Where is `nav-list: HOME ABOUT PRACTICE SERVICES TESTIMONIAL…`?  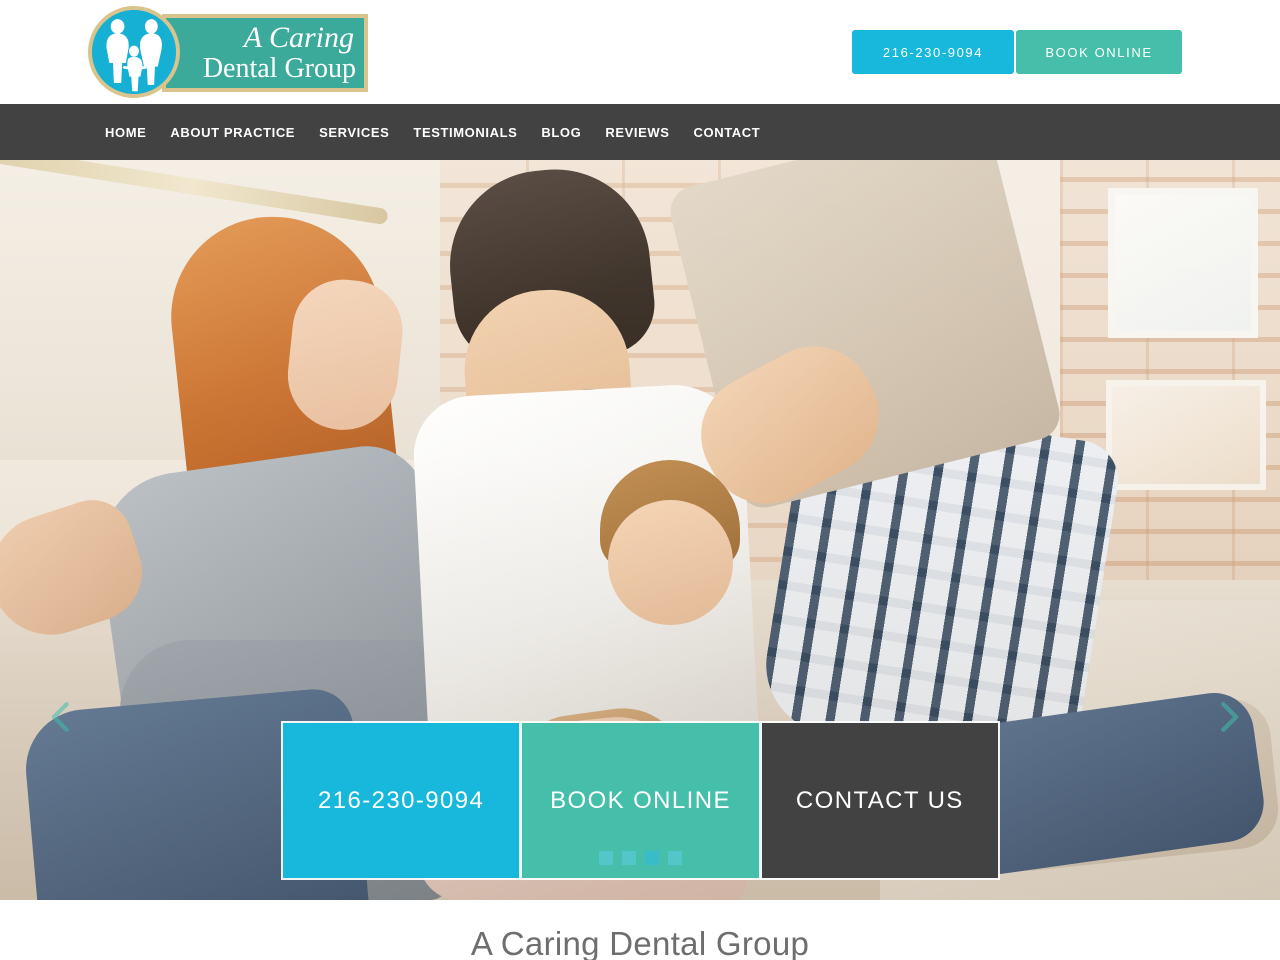 nav-list: HOME ABOUT PRACTICE SERVICES TESTIMONIAL… is located at coordinates (432, 132).